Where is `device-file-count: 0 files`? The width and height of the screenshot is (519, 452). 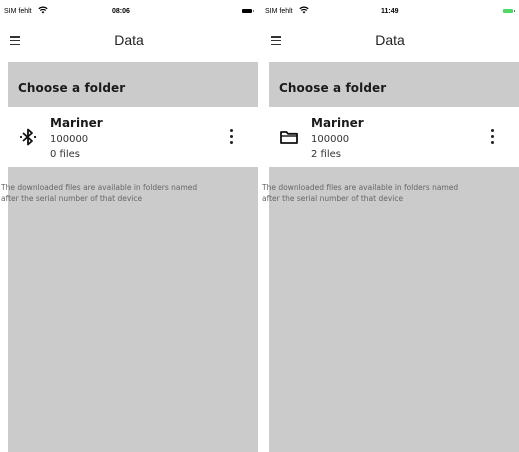 device-file-count: 0 files is located at coordinates (65, 154).